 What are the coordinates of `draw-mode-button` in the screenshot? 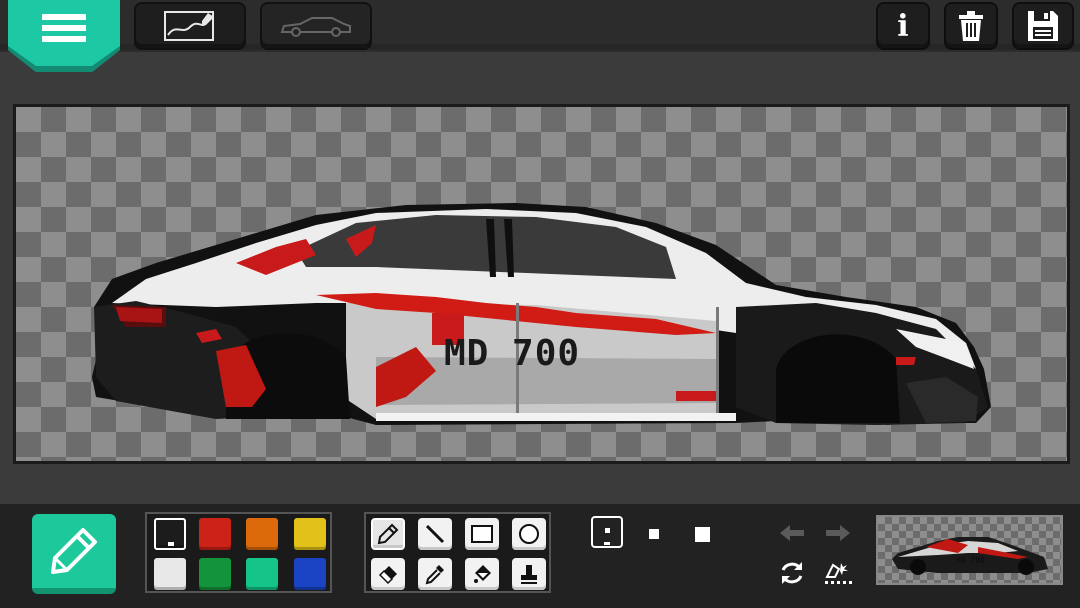 It's located at (74, 554).